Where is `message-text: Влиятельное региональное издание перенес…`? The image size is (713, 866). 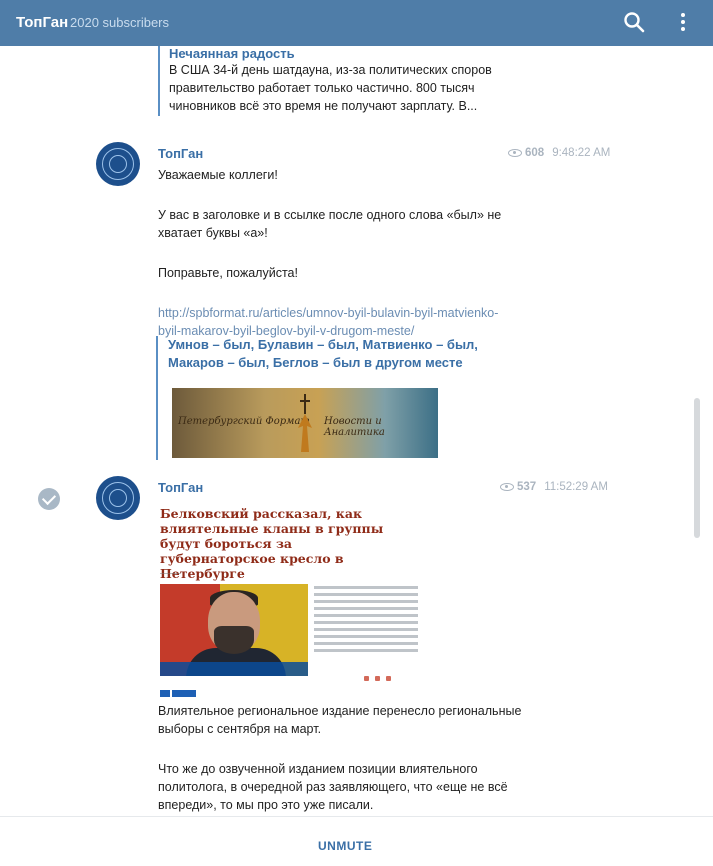 message-text: Влиятельное региональное издание перенес… is located at coordinates (340, 711).